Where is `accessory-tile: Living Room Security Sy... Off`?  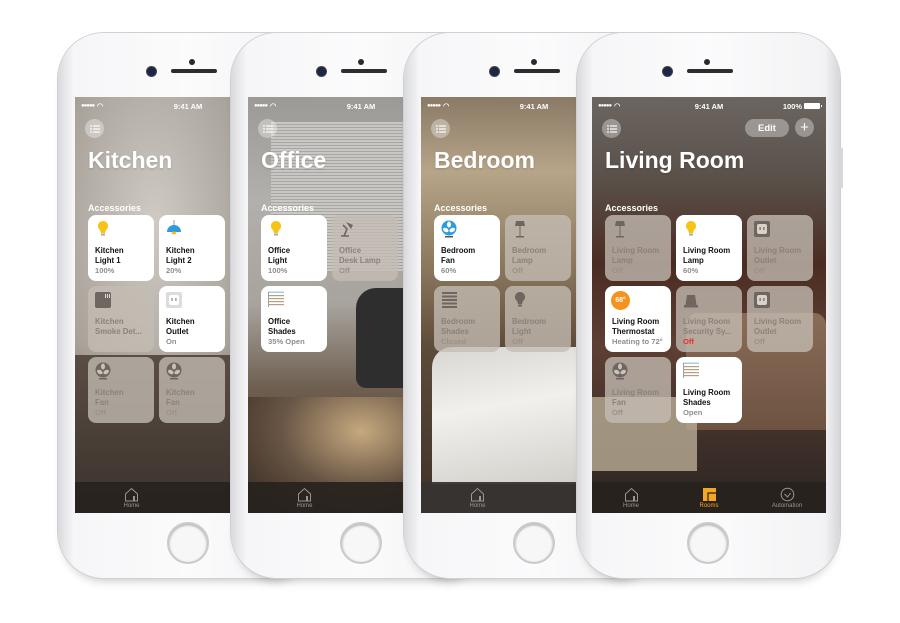 accessory-tile: Living Room Security Sy... Off is located at coordinates (709, 319).